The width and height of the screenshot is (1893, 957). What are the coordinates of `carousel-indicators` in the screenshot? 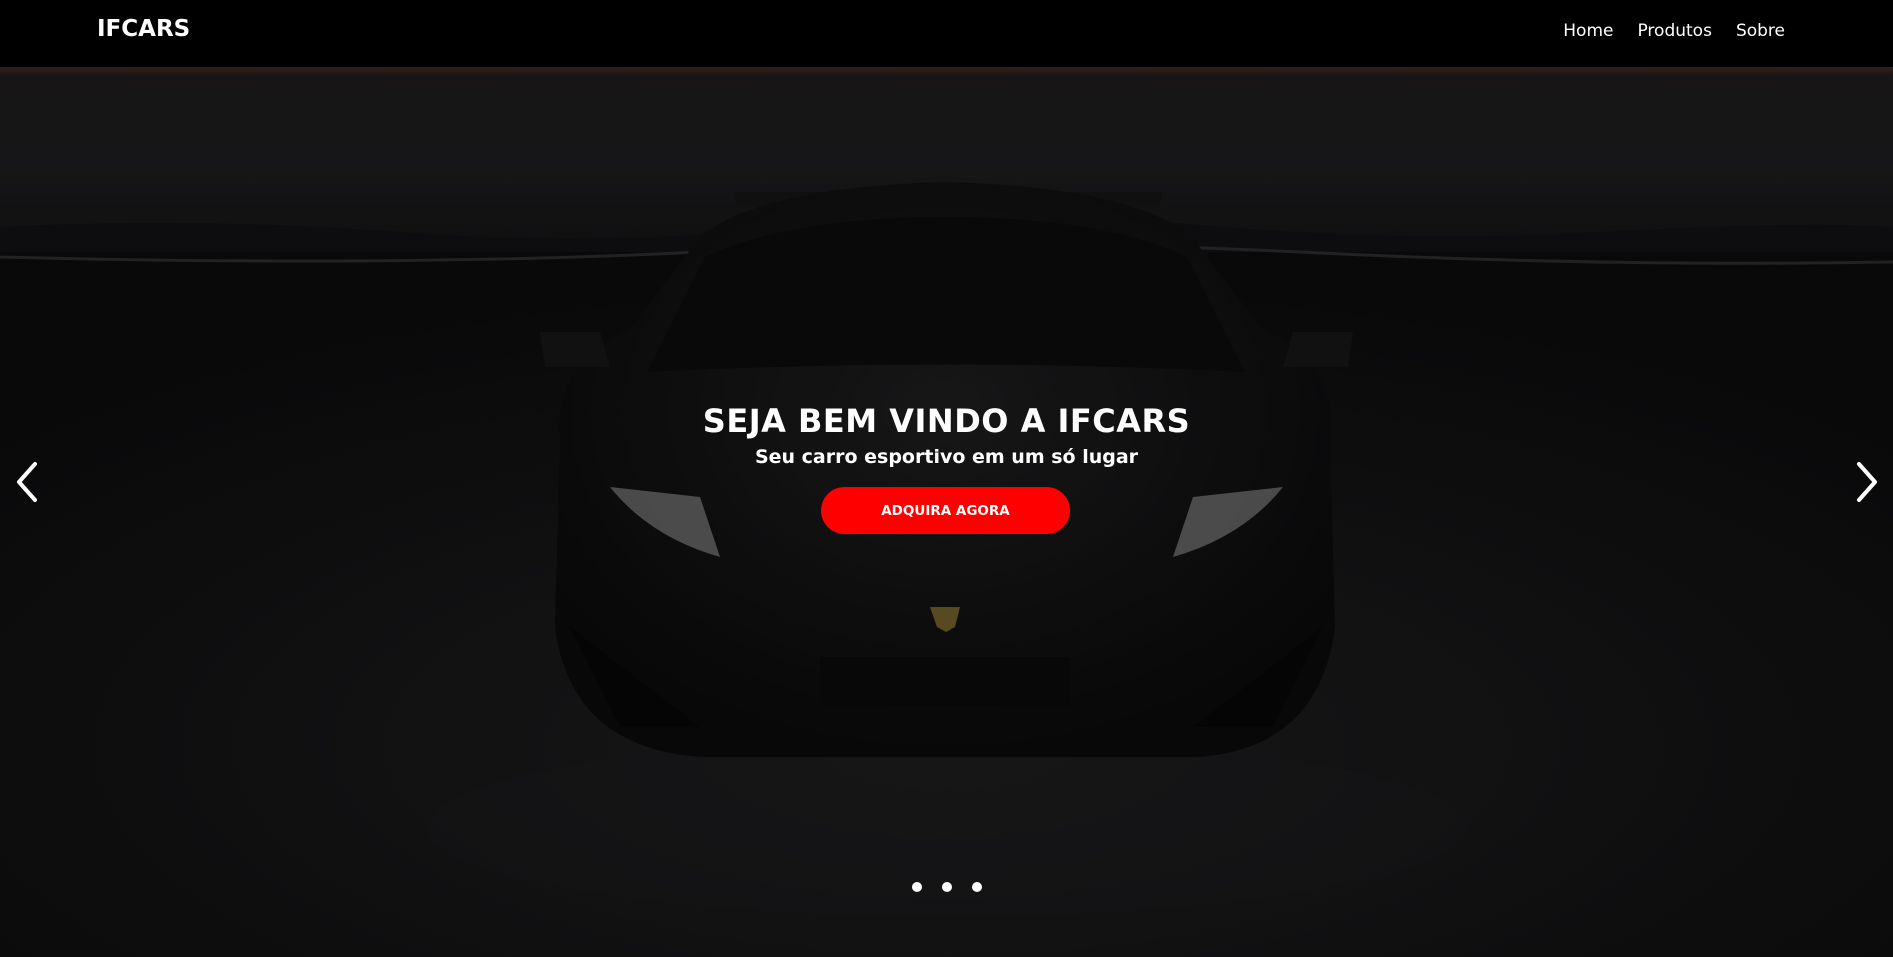 It's located at (946, 887).